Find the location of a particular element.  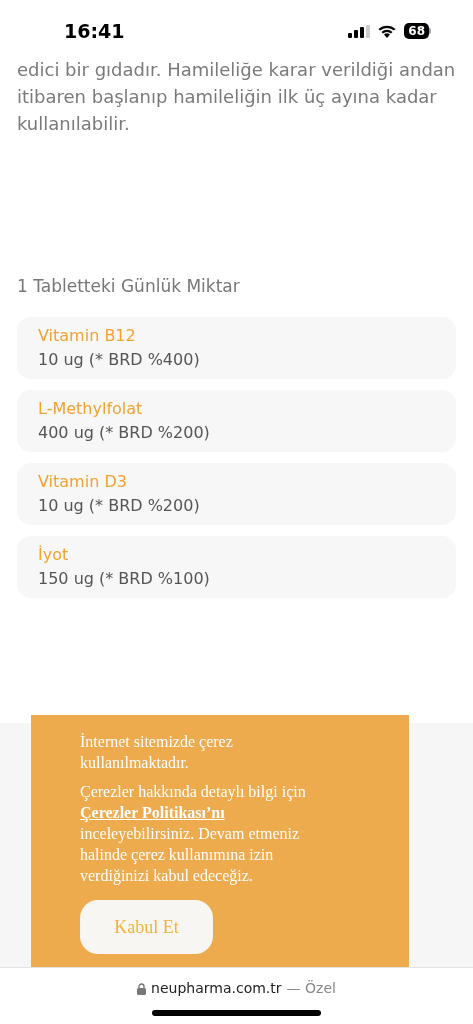

cookie-text: Çerezler hakkında detaylı bilgi için Çerezler Politikası’nı inceleyebilirsiniz. Devam etmeniz halinde çerez kullanımına izin verdiğinizi kabul edeceğiz. is located at coordinates (193, 834).